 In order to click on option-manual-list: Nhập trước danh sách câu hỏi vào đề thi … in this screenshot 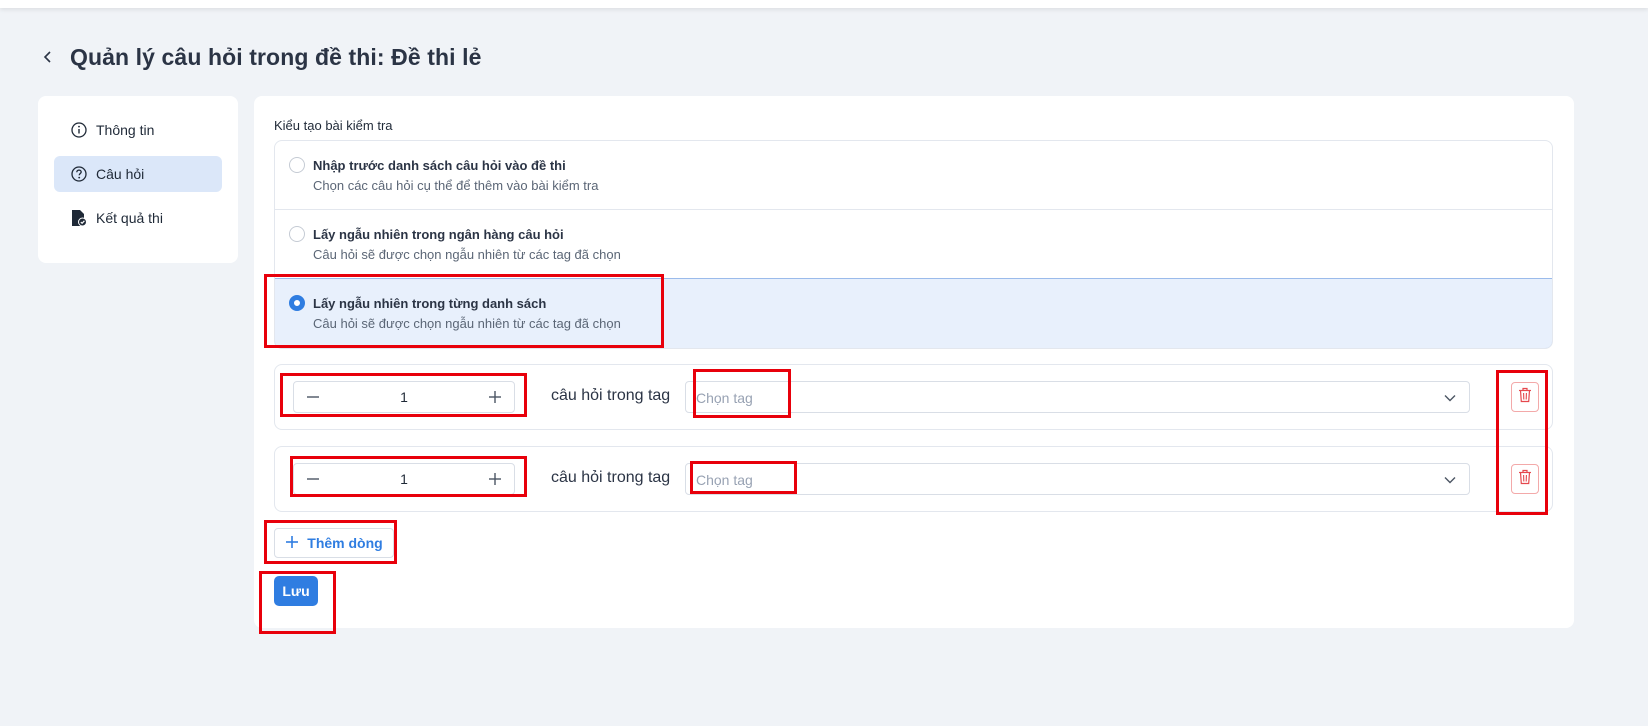, I will do `click(913, 175)`.